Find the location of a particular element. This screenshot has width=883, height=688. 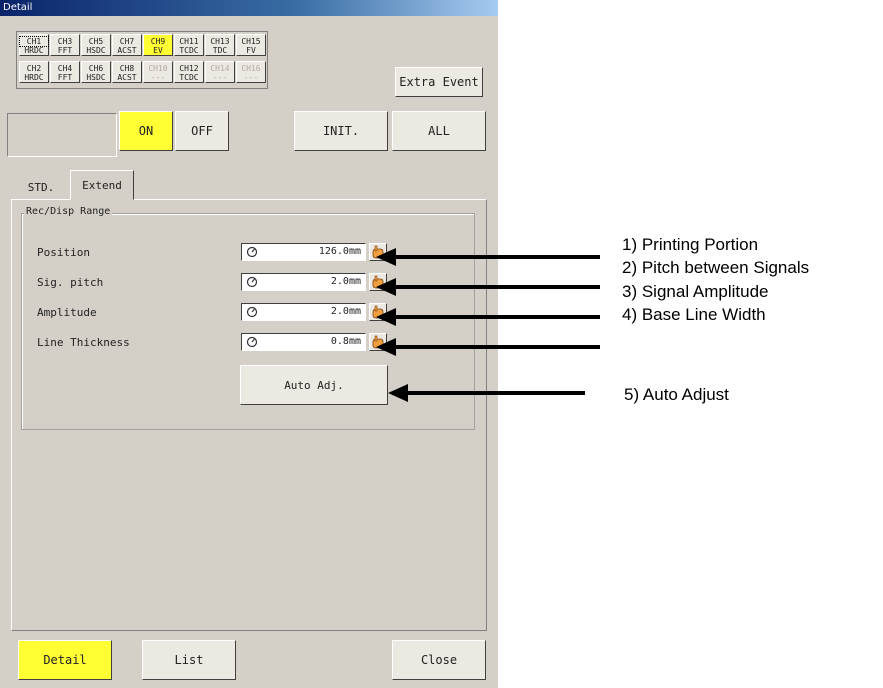

tab-extend: Extend is located at coordinates (102, 185).